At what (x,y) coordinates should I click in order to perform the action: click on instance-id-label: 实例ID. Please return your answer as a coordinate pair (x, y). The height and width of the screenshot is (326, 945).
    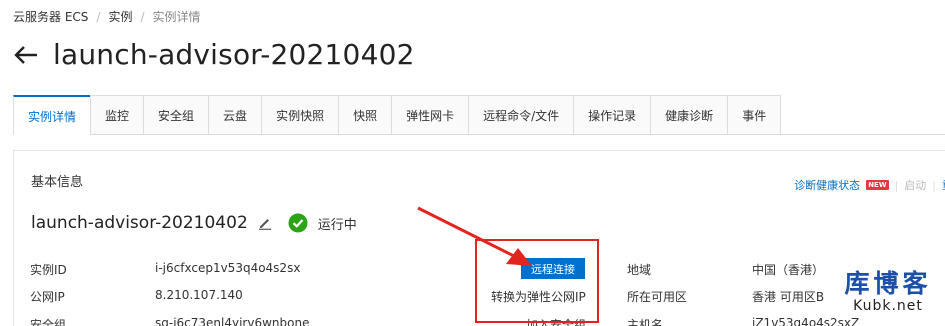
    Looking at the image, I should click on (48, 270).